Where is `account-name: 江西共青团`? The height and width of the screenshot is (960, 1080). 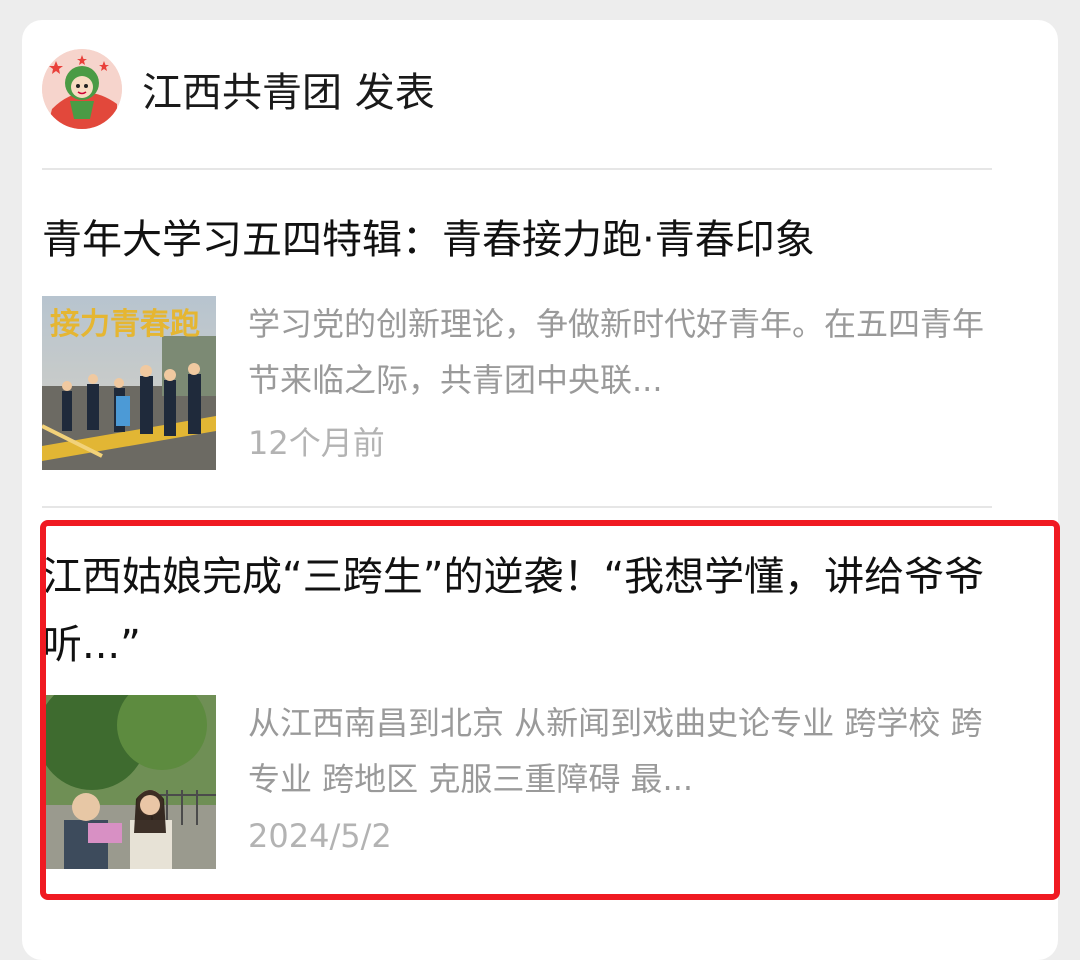 account-name: 江西共青团 is located at coordinates (242, 93).